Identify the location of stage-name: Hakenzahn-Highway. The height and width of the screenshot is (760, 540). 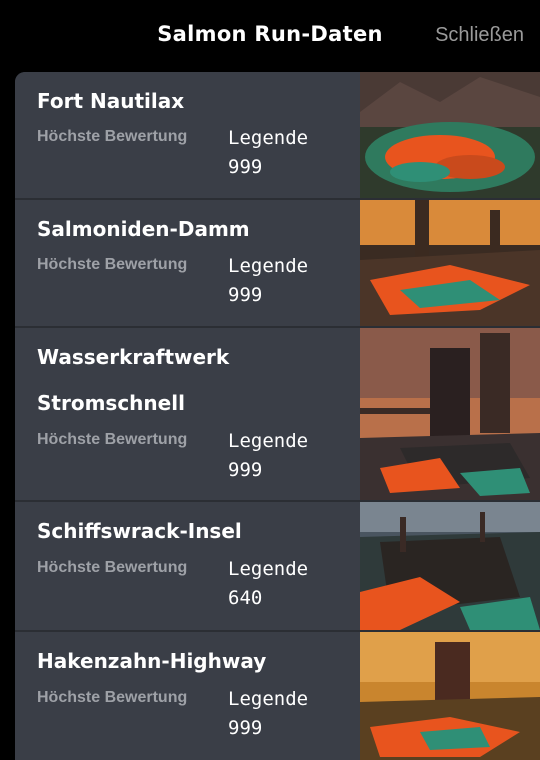
(152, 661).